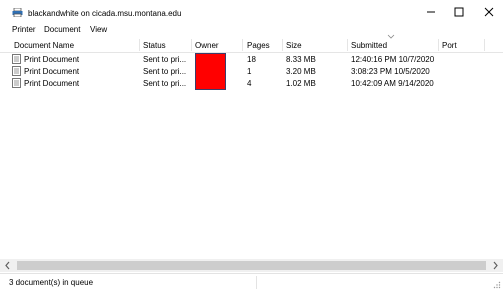  What do you see at coordinates (251, 282) in the screenshot?
I see `status-bar: 3 document(s) in queue` at bounding box center [251, 282].